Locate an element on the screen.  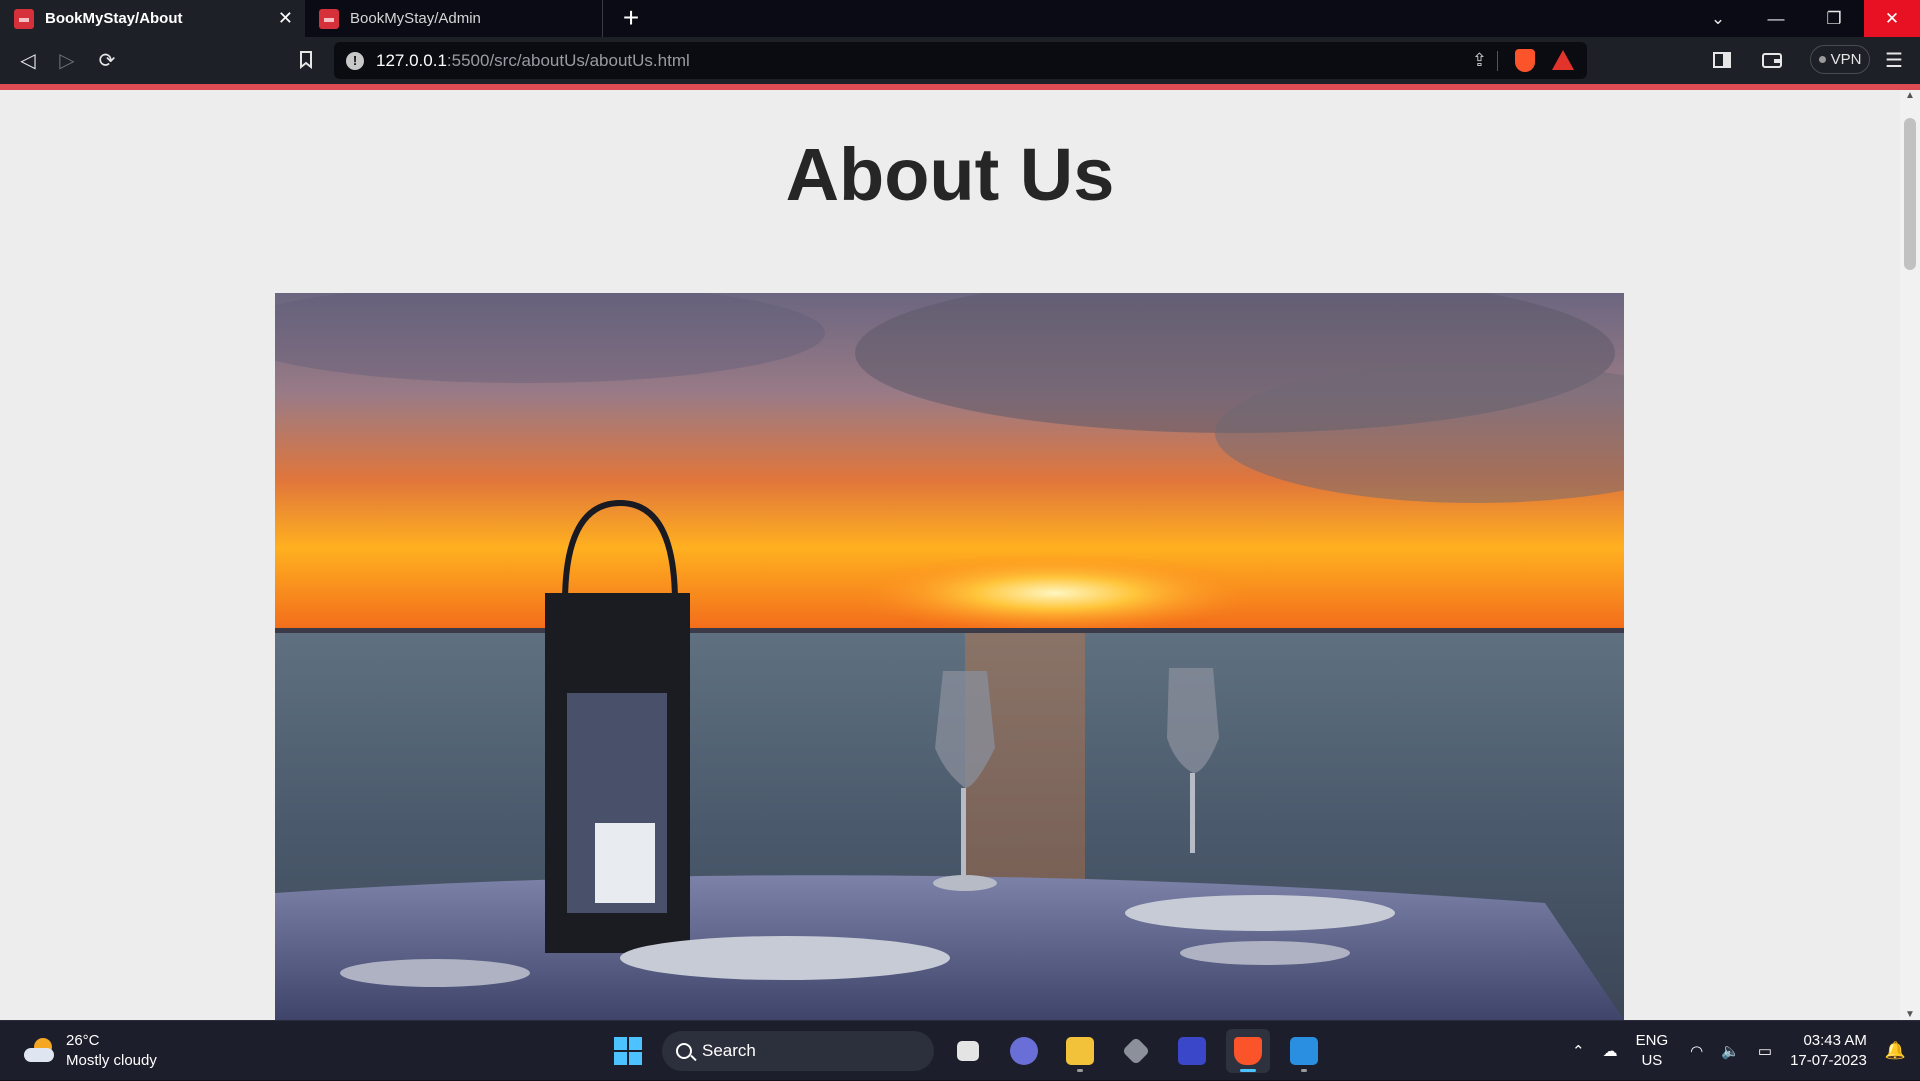
app-icon is located at coordinates (1192, 1051).